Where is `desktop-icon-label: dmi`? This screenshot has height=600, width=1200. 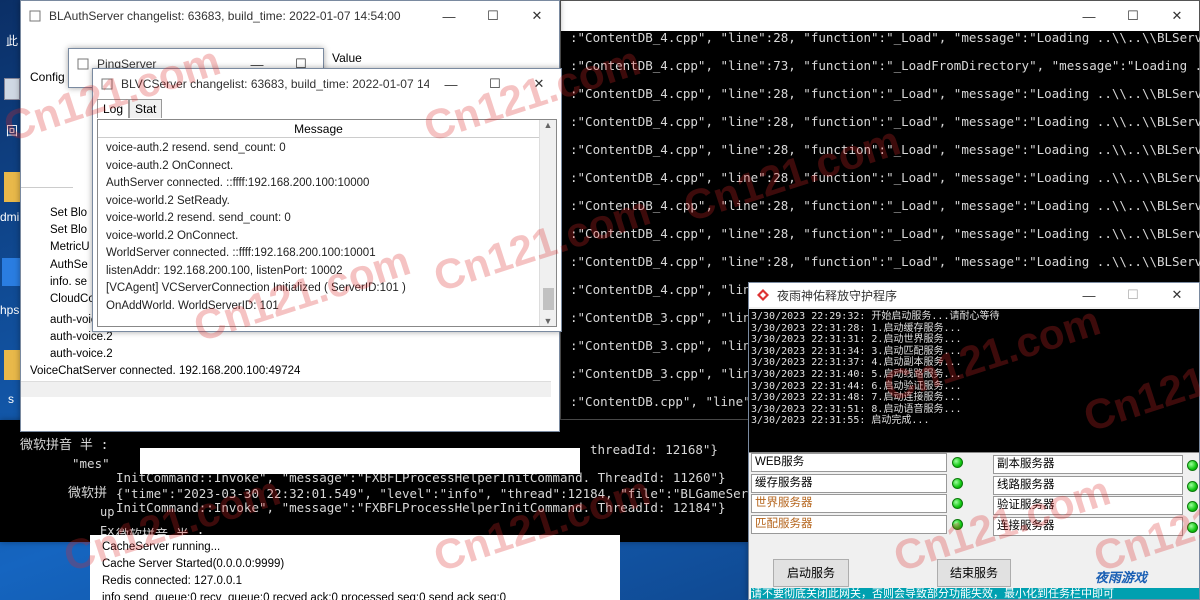 desktop-icon-label: dmi is located at coordinates (9, 217).